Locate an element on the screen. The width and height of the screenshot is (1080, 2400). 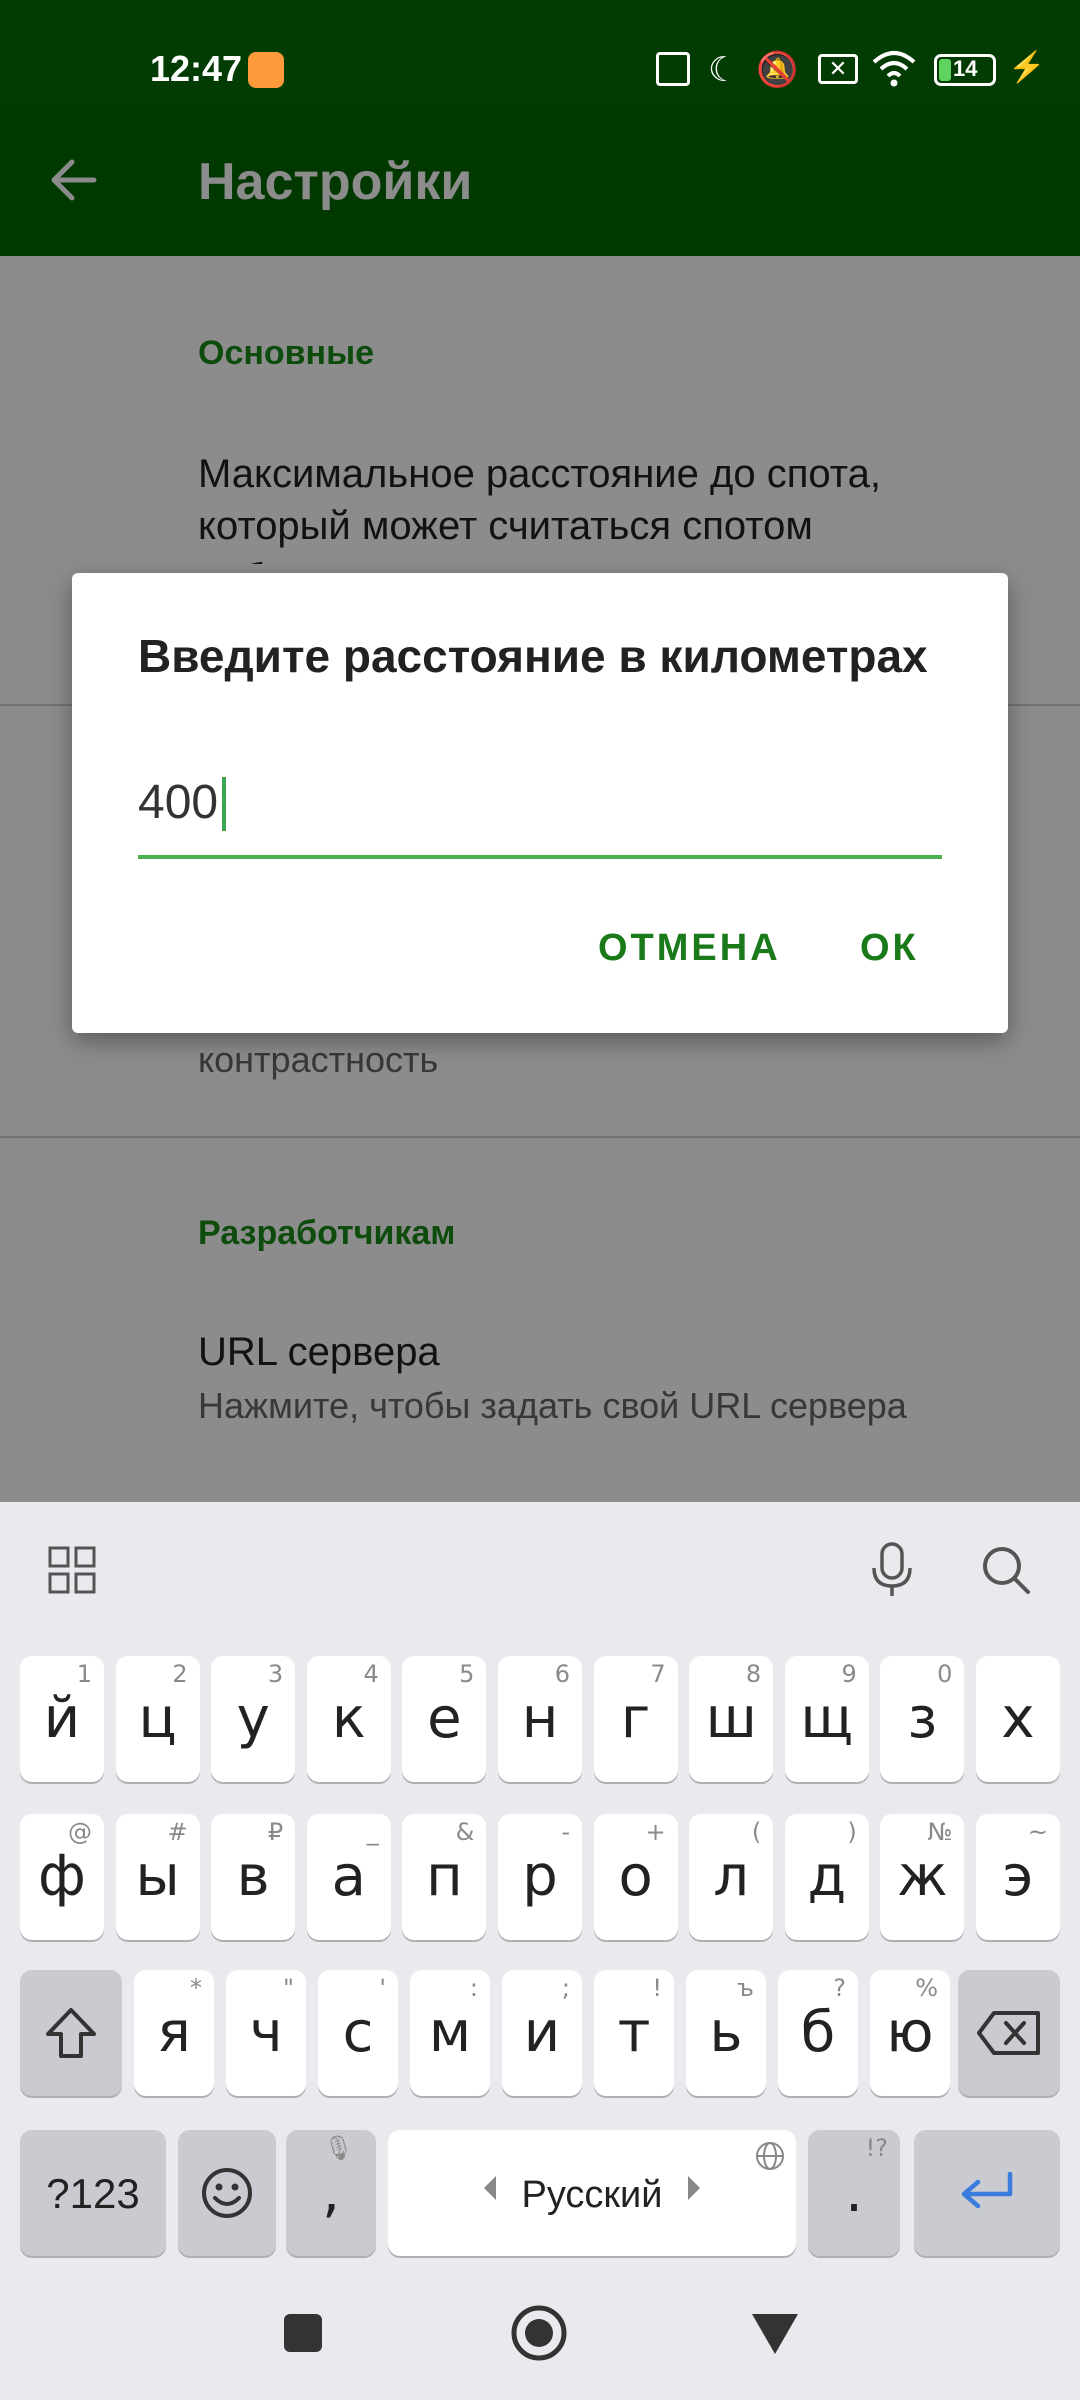
letter-key: # ы is located at coordinates (157, 1877).